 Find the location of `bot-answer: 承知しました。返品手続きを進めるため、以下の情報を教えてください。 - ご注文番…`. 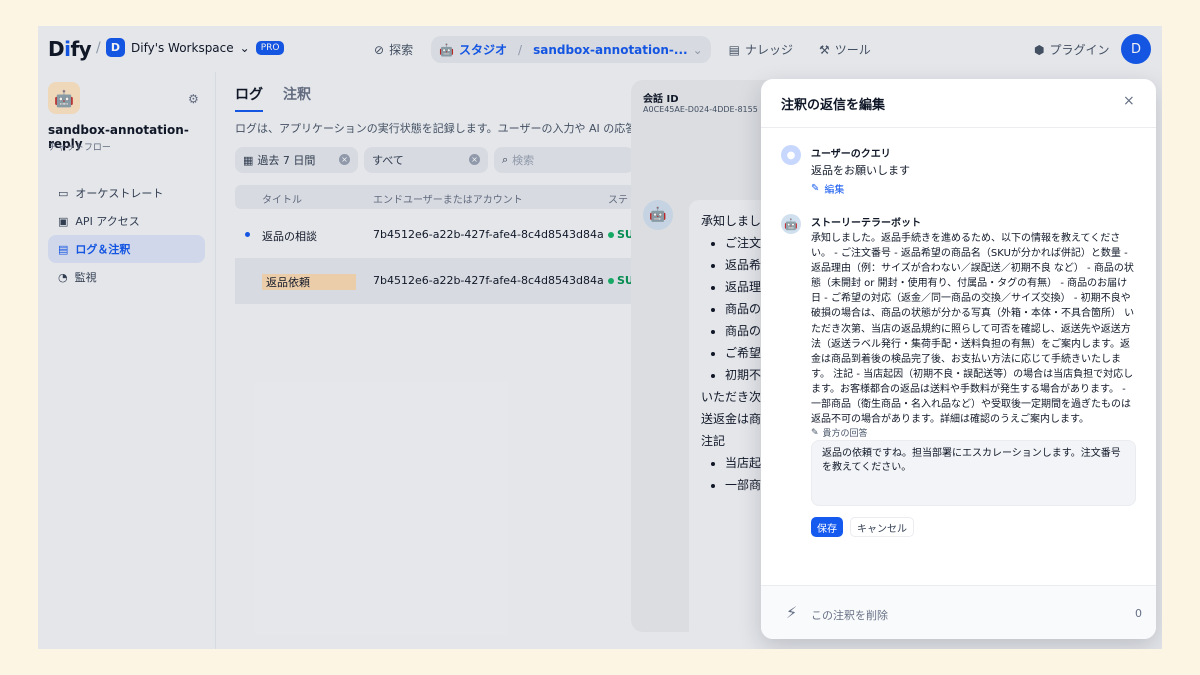

bot-answer: 承知しました。返品手続きを進めるため、以下の情報を教えてください。 - ご注文番… is located at coordinates (973, 329).